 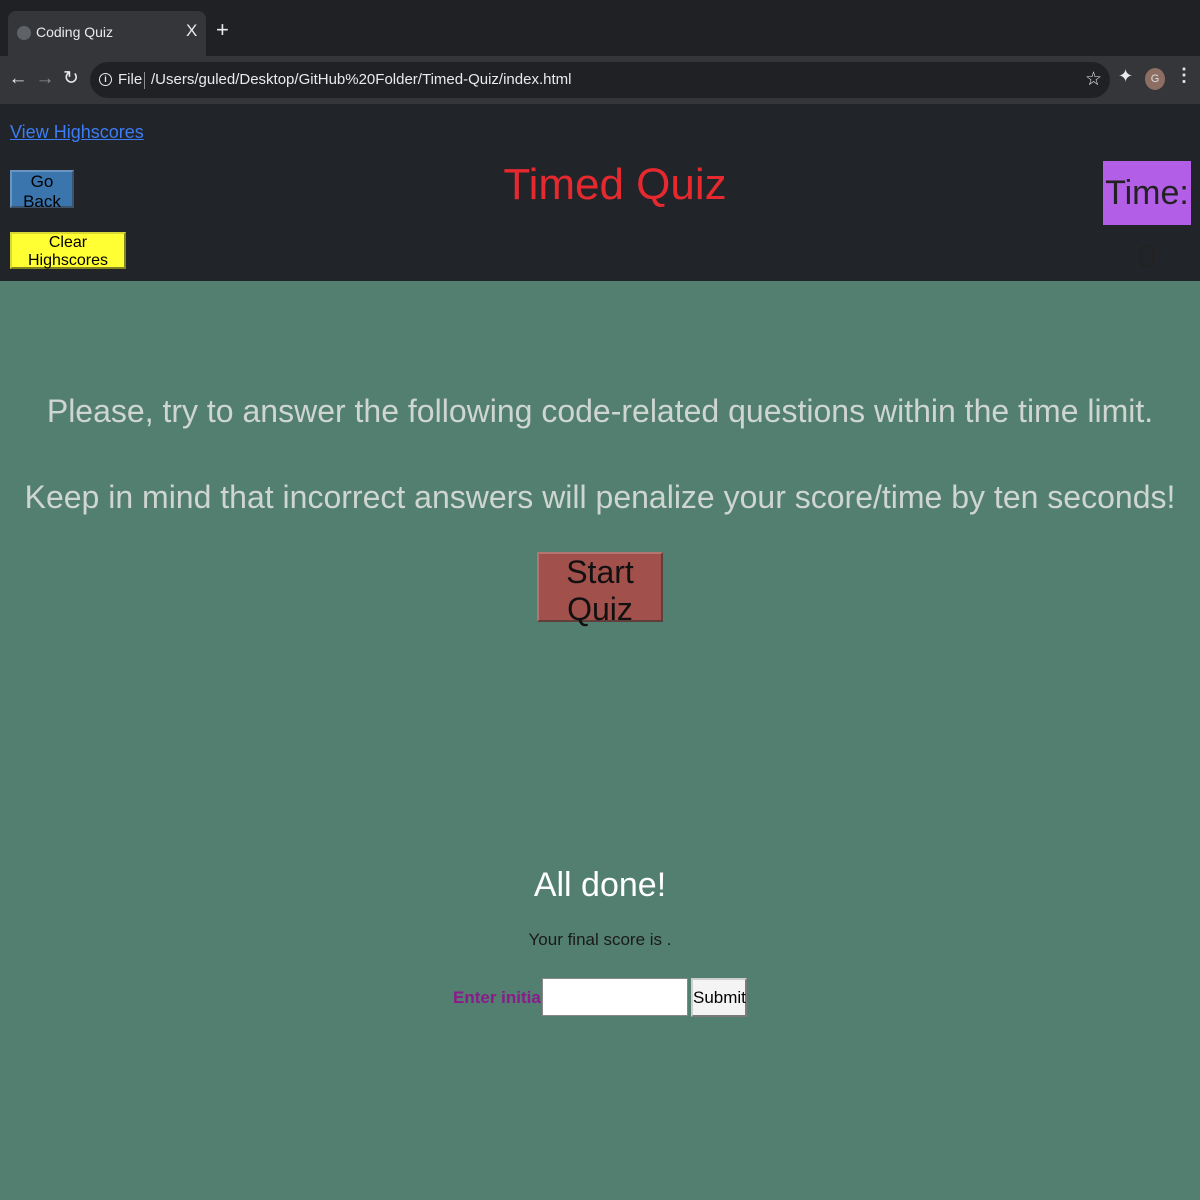 What do you see at coordinates (1125, 76) in the screenshot?
I see `extensions-icon: ✦` at bounding box center [1125, 76].